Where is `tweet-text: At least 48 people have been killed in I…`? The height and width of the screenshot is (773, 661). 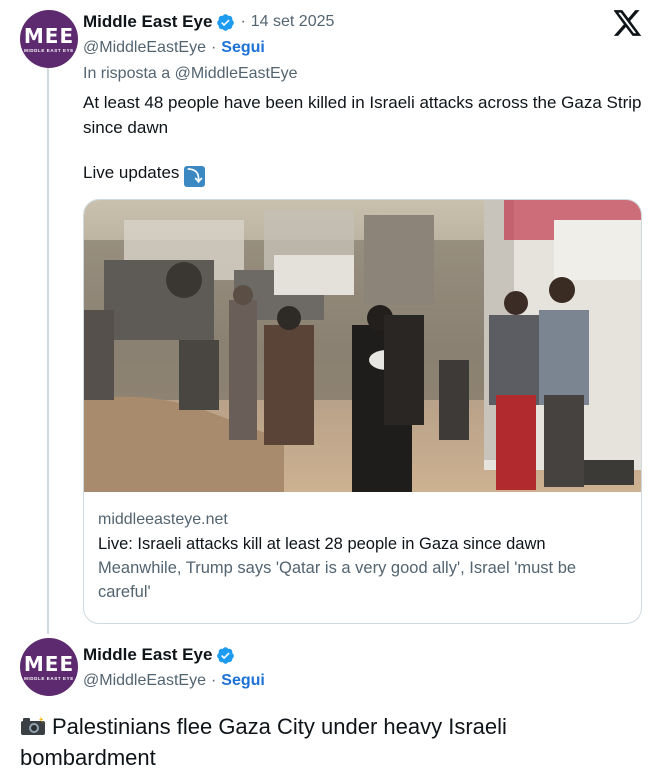 tweet-text: At least 48 people have been killed in I… is located at coordinates (362, 115).